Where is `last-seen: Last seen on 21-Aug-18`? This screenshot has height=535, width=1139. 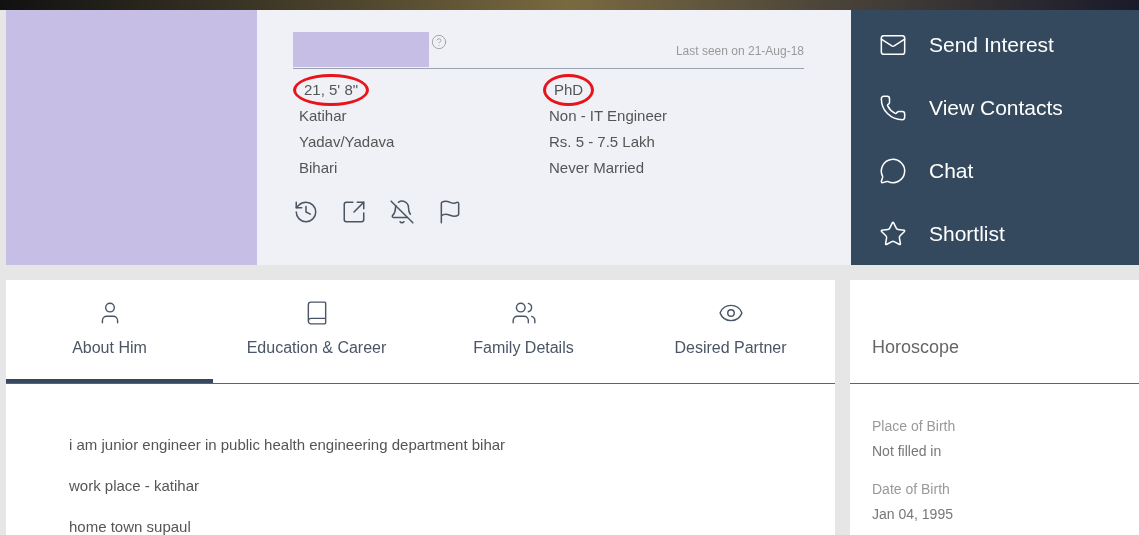
last-seen: Last seen on 21-Aug-18 is located at coordinates (739, 51).